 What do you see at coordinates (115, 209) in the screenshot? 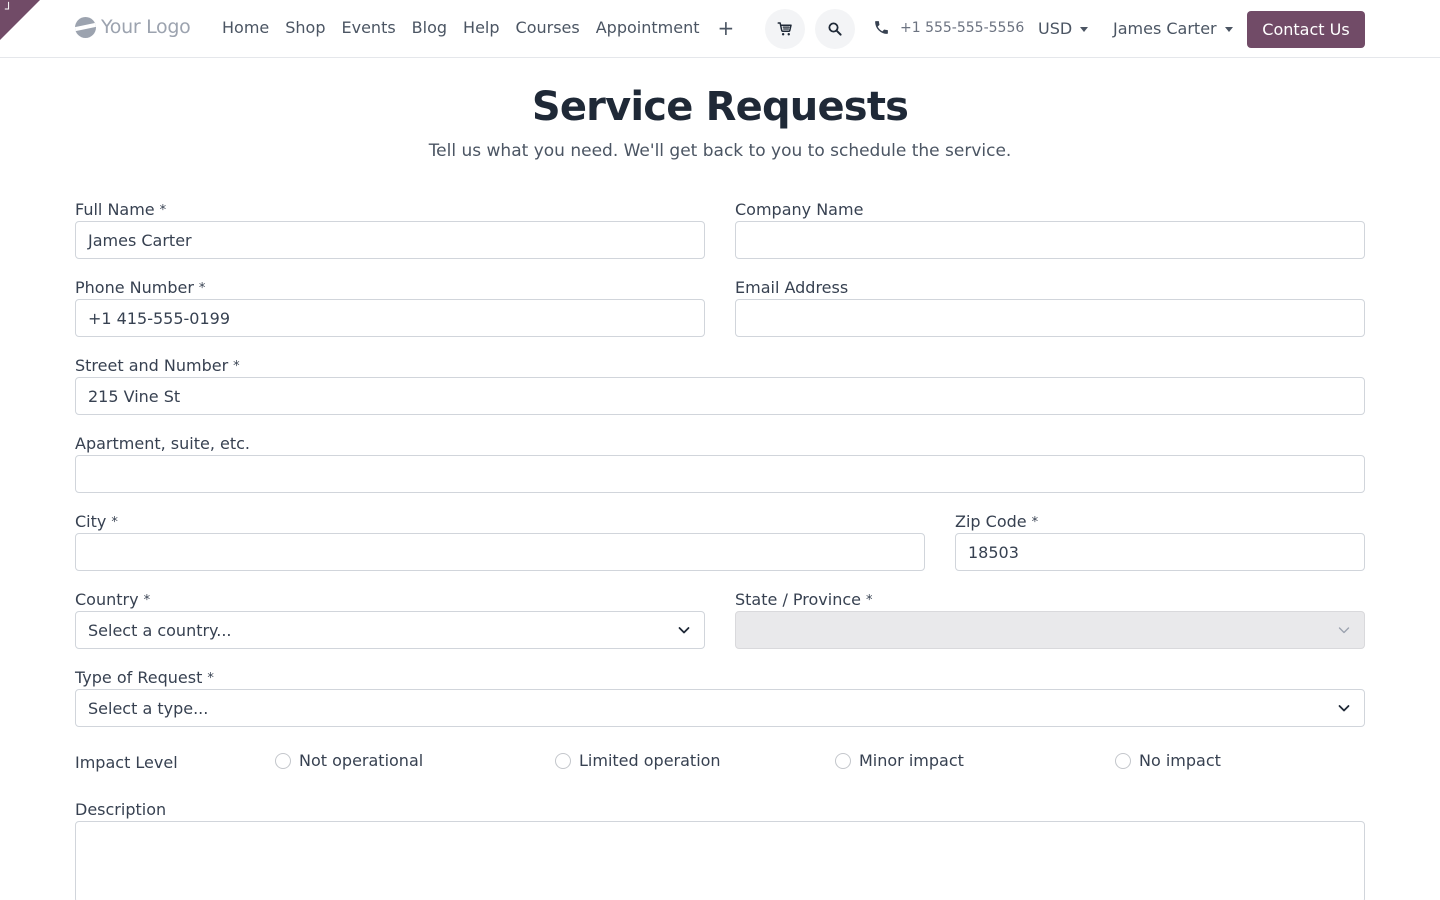
I see `full-name-label-text: Full Name` at bounding box center [115, 209].